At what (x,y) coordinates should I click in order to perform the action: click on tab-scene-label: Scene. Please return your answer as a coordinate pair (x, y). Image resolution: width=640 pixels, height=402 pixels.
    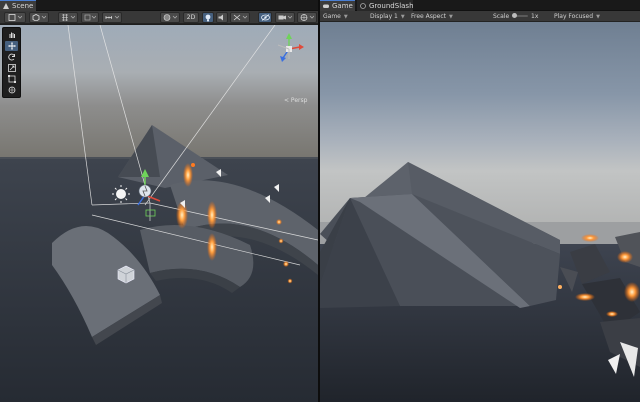
    Looking at the image, I should click on (23, 6).